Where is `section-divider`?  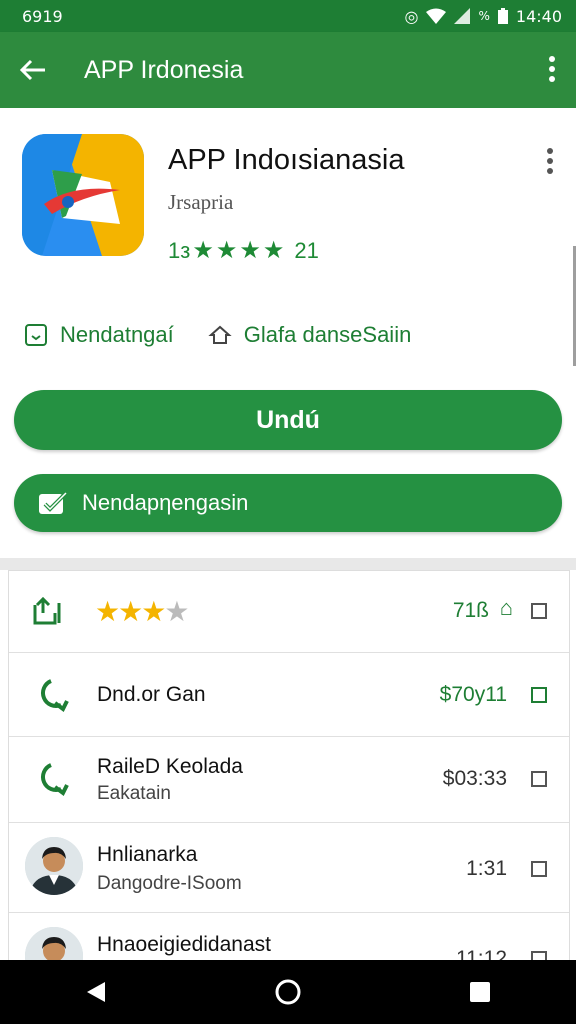 section-divider is located at coordinates (288, 564).